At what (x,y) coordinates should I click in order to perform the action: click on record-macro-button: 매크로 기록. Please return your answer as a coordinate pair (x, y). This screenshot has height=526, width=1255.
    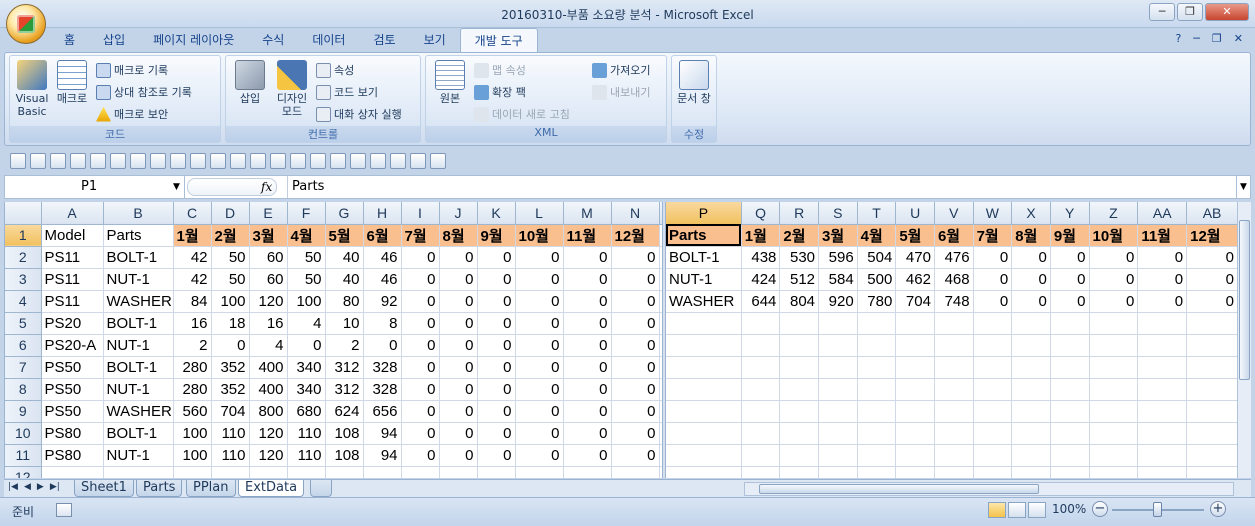
    Looking at the image, I should click on (132, 70).